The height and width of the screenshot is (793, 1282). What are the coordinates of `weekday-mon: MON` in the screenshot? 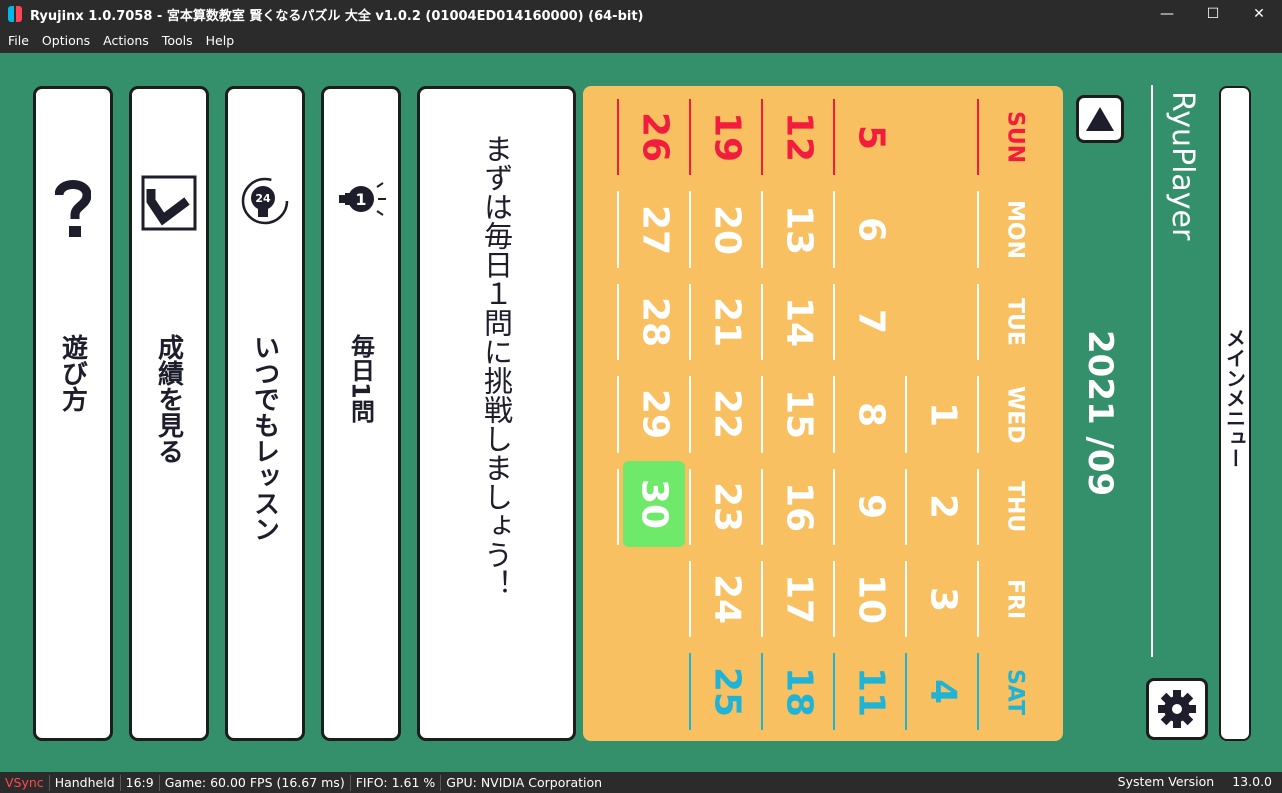 It's located at (1015, 230).